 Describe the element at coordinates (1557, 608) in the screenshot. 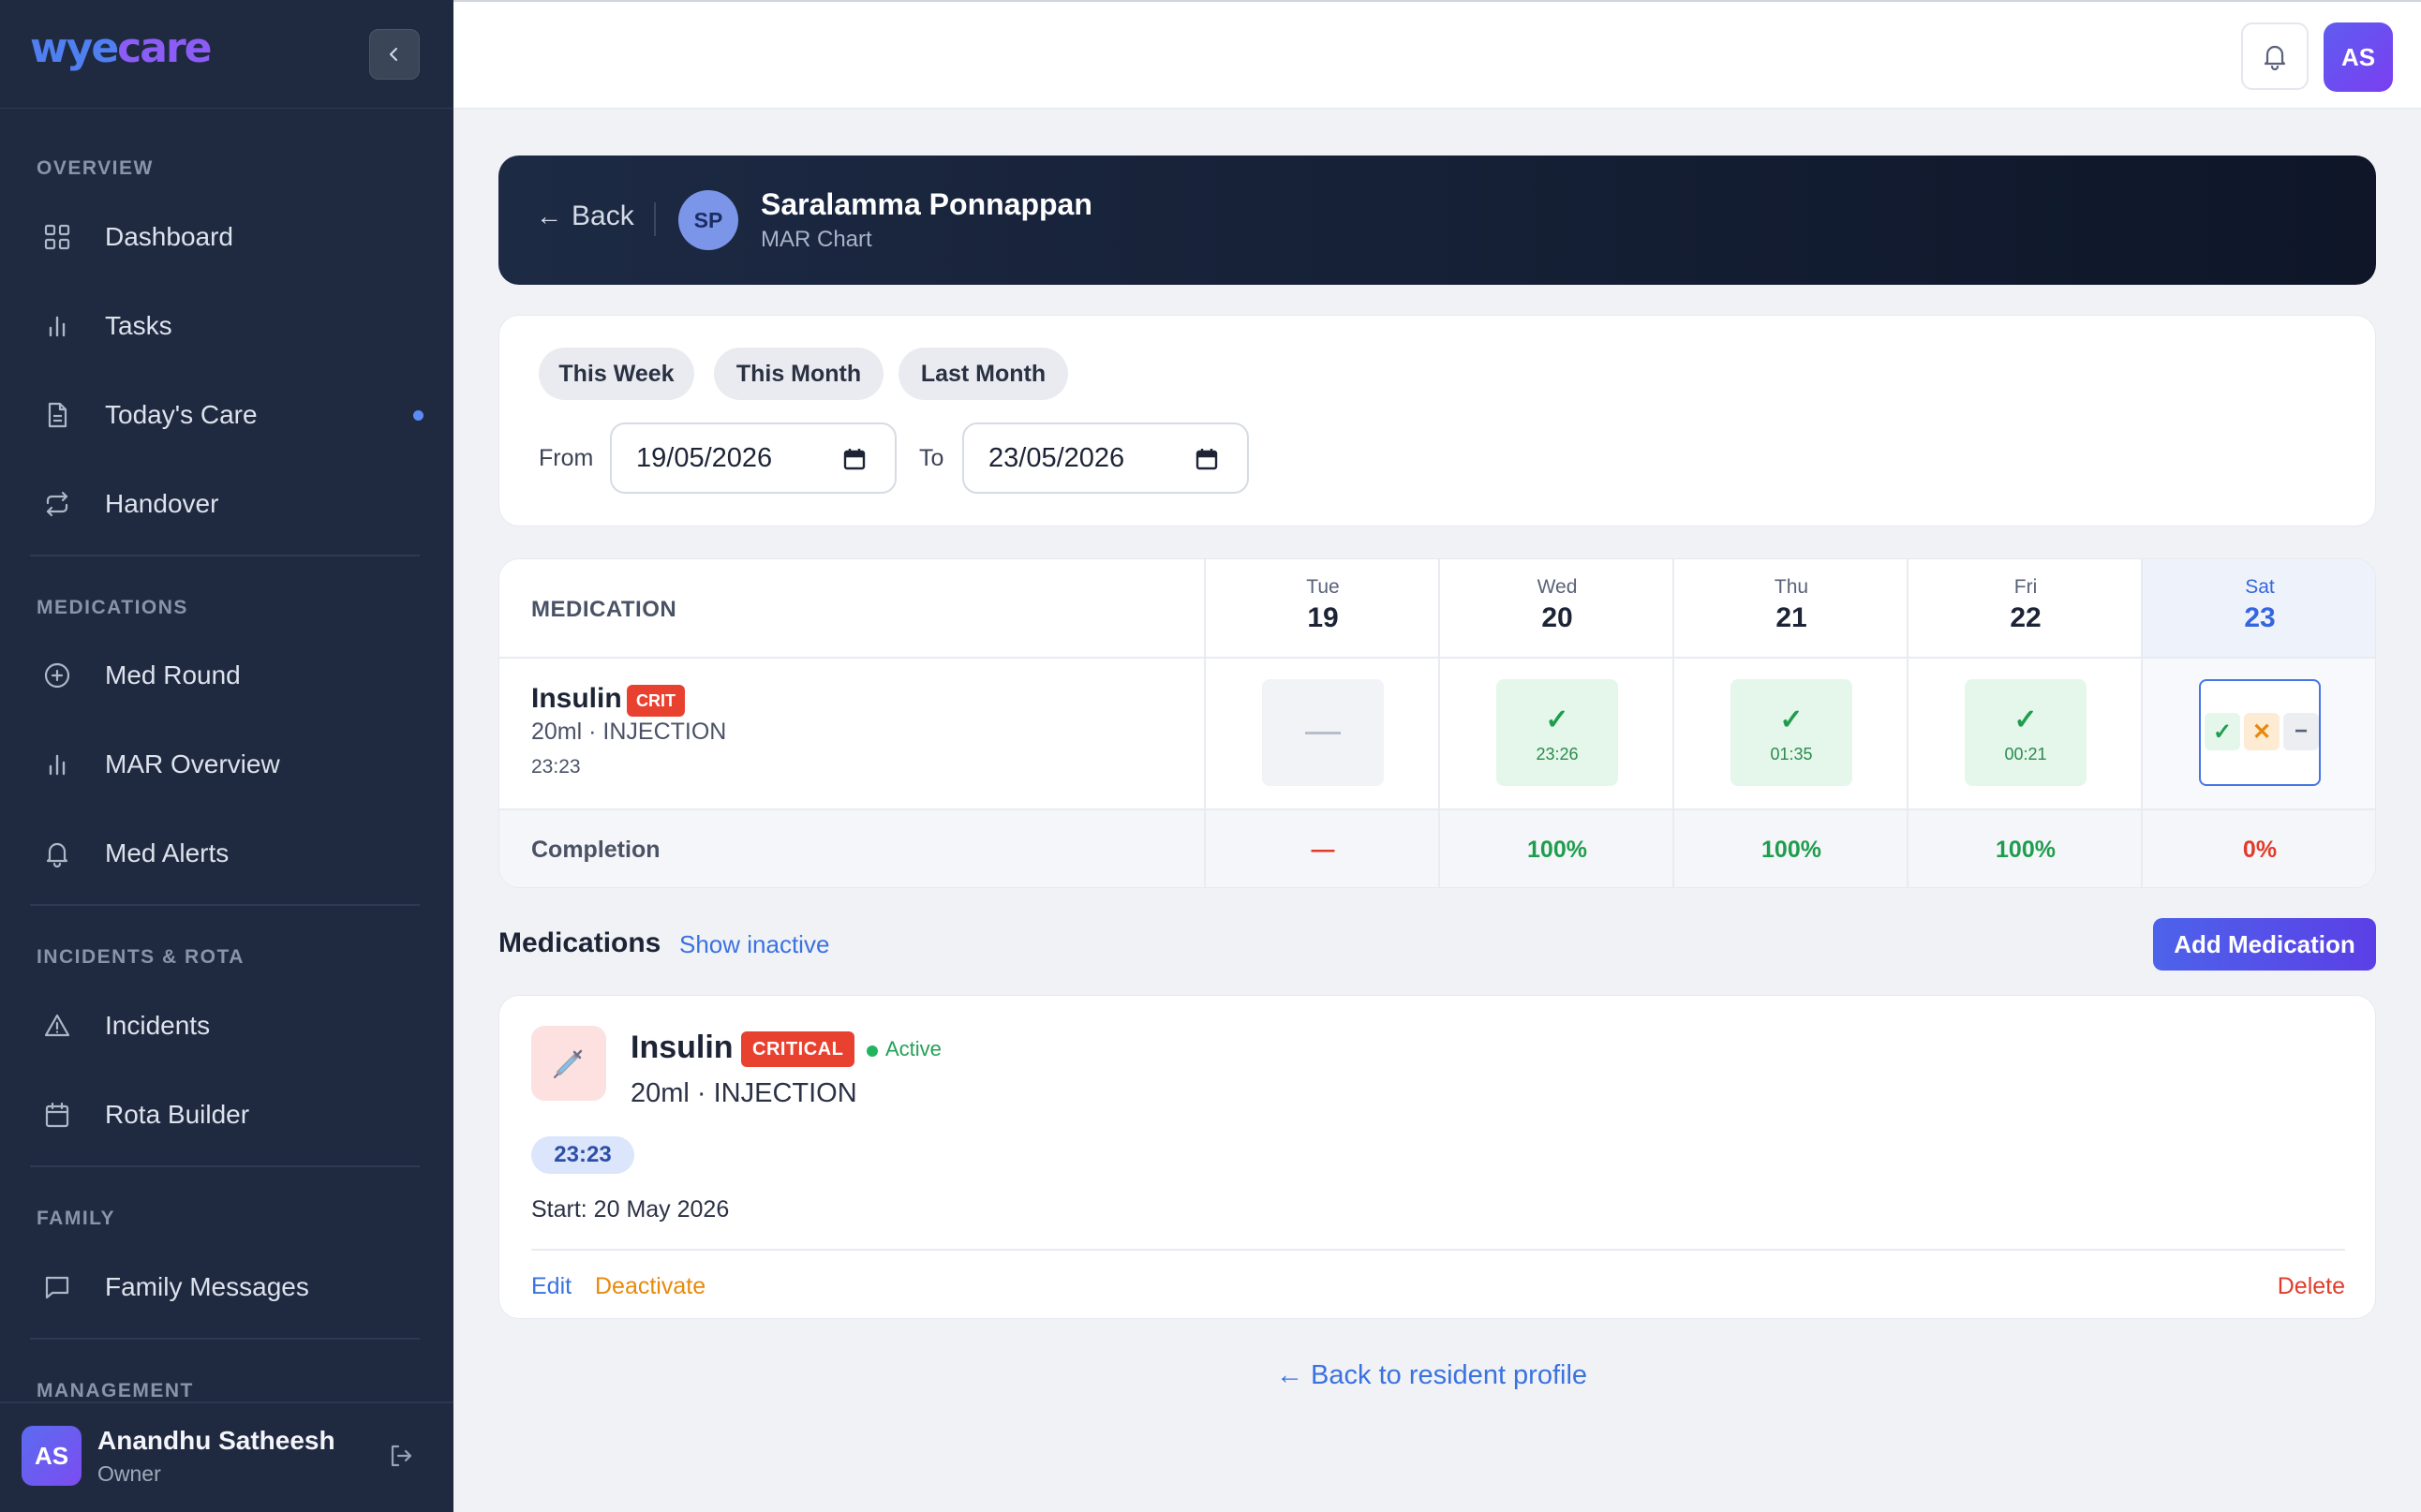

I see `day-header: Wed 20` at that location.